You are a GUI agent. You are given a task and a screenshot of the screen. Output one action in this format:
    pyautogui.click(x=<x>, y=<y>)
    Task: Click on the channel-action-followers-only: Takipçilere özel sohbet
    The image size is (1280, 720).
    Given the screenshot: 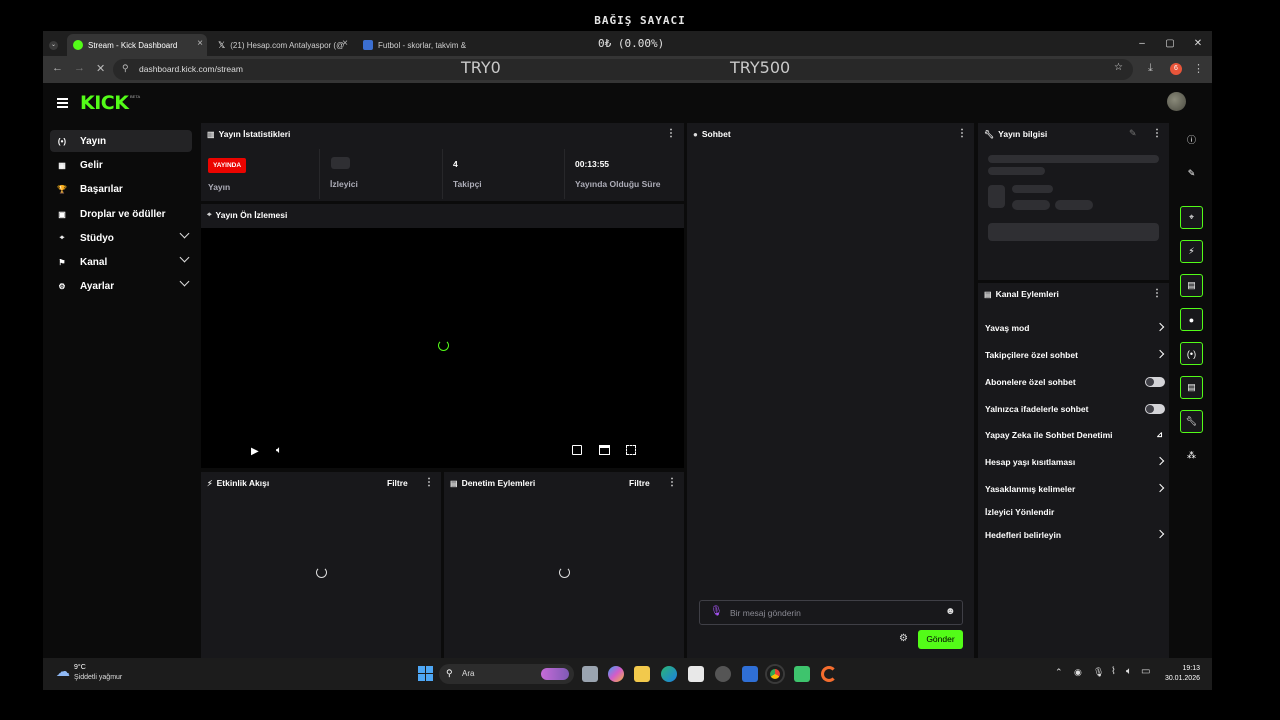 What is the action you would take?
    pyautogui.click(x=1075, y=355)
    